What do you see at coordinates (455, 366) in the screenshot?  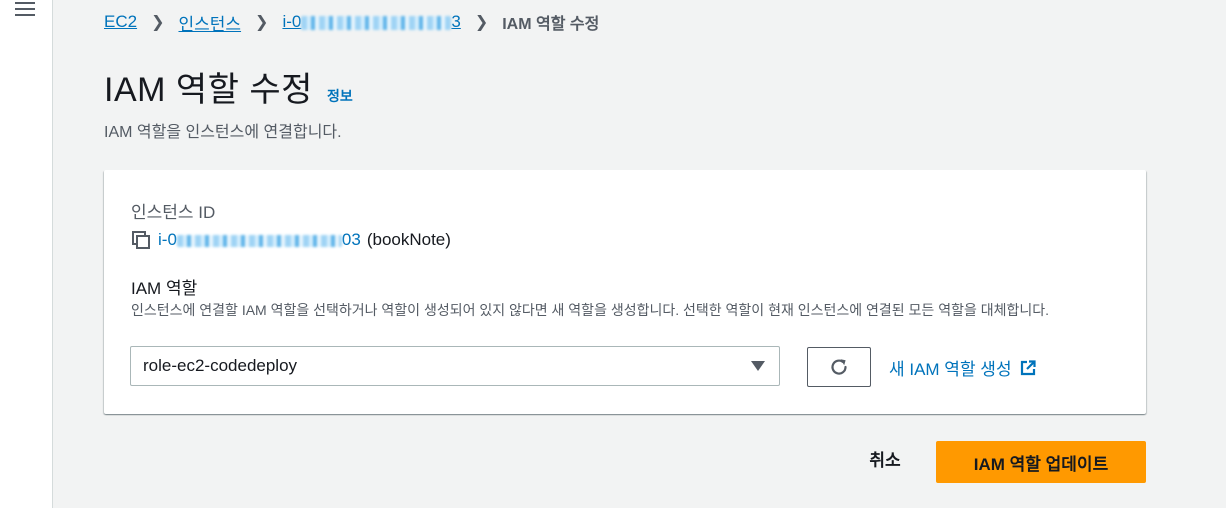 I see `iam-role-select: role-ec2-codedeploy` at bounding box center [455, 366].